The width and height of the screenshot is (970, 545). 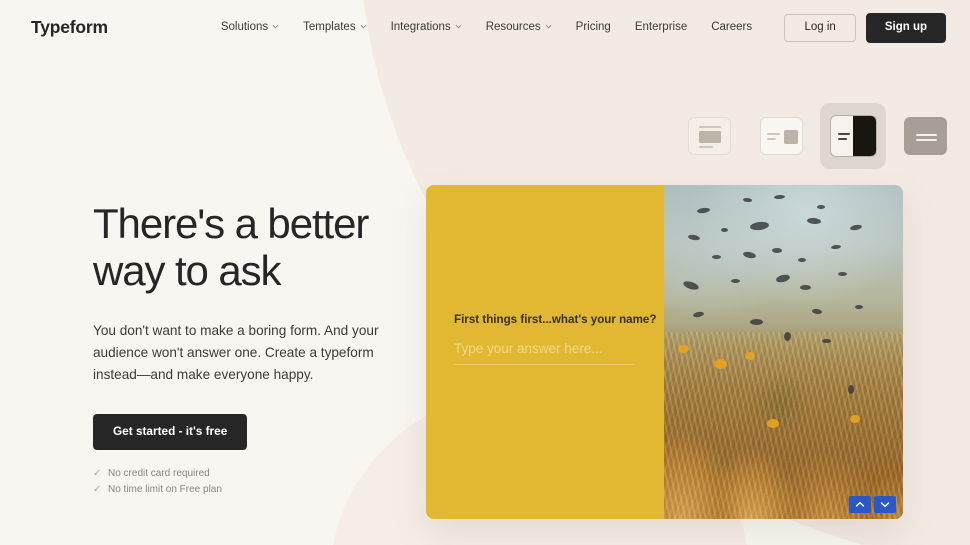 I want to click on nav-item-careers: Careers, so click(x=731, y=27).